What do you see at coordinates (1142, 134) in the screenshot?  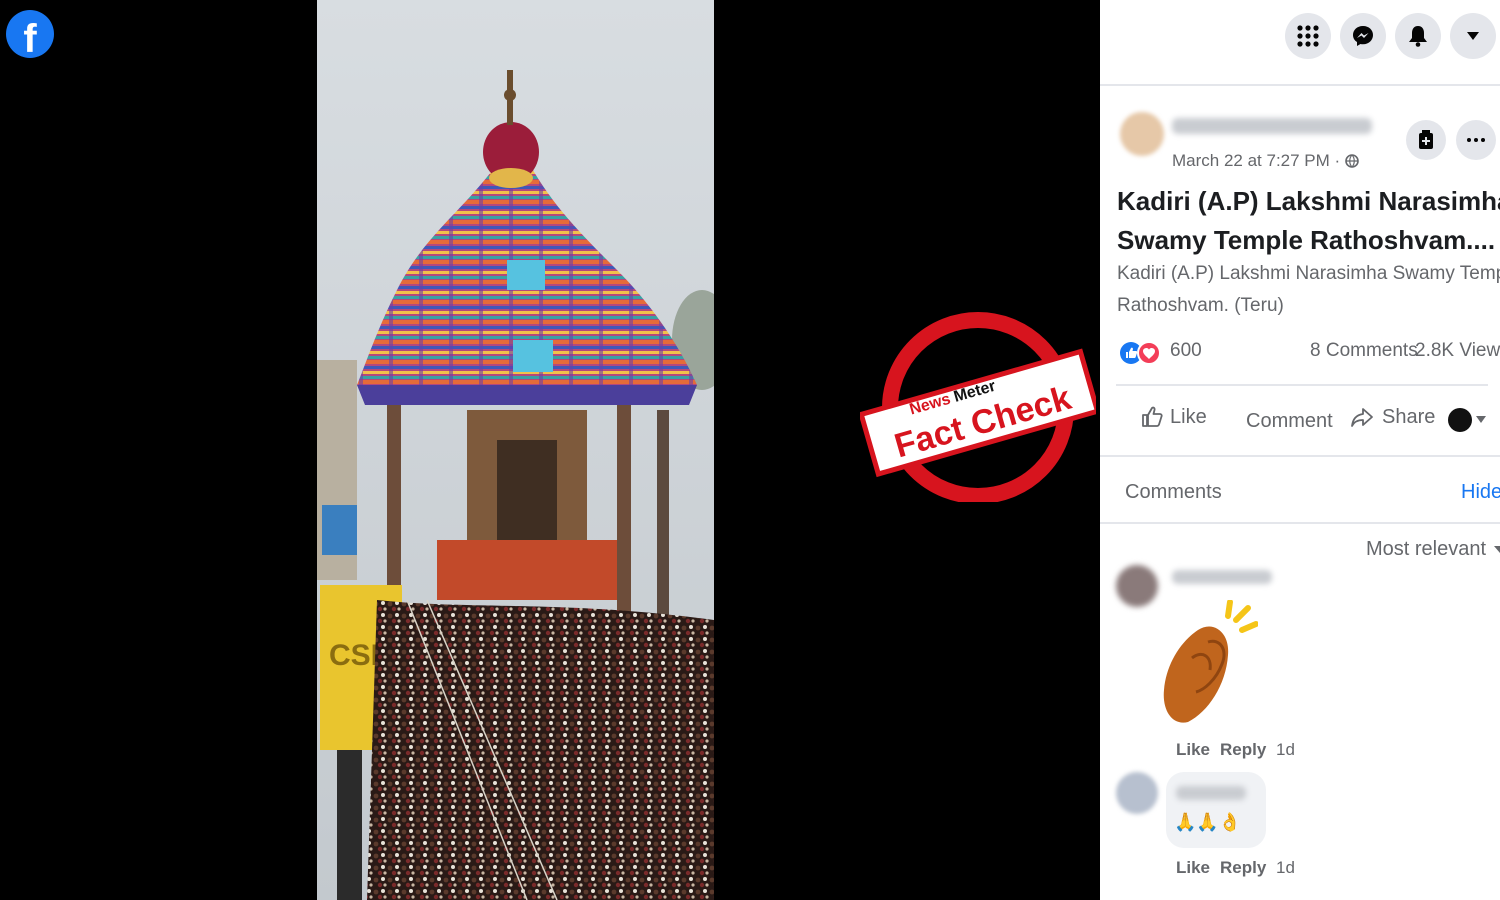 I see `author-avatar` at bounding box center [1142, 134].